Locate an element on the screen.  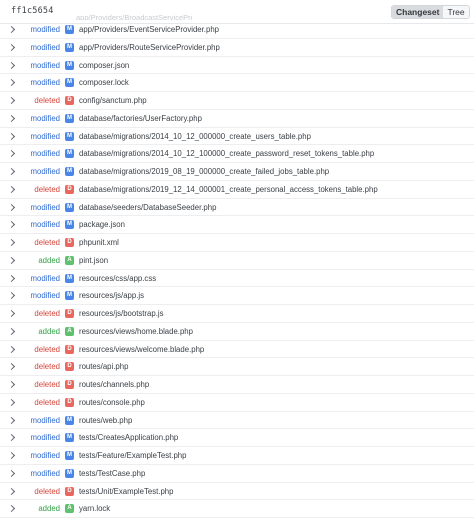
file-path: tests/Feature/ExampleTest.php is located at coordinates (132, 455).